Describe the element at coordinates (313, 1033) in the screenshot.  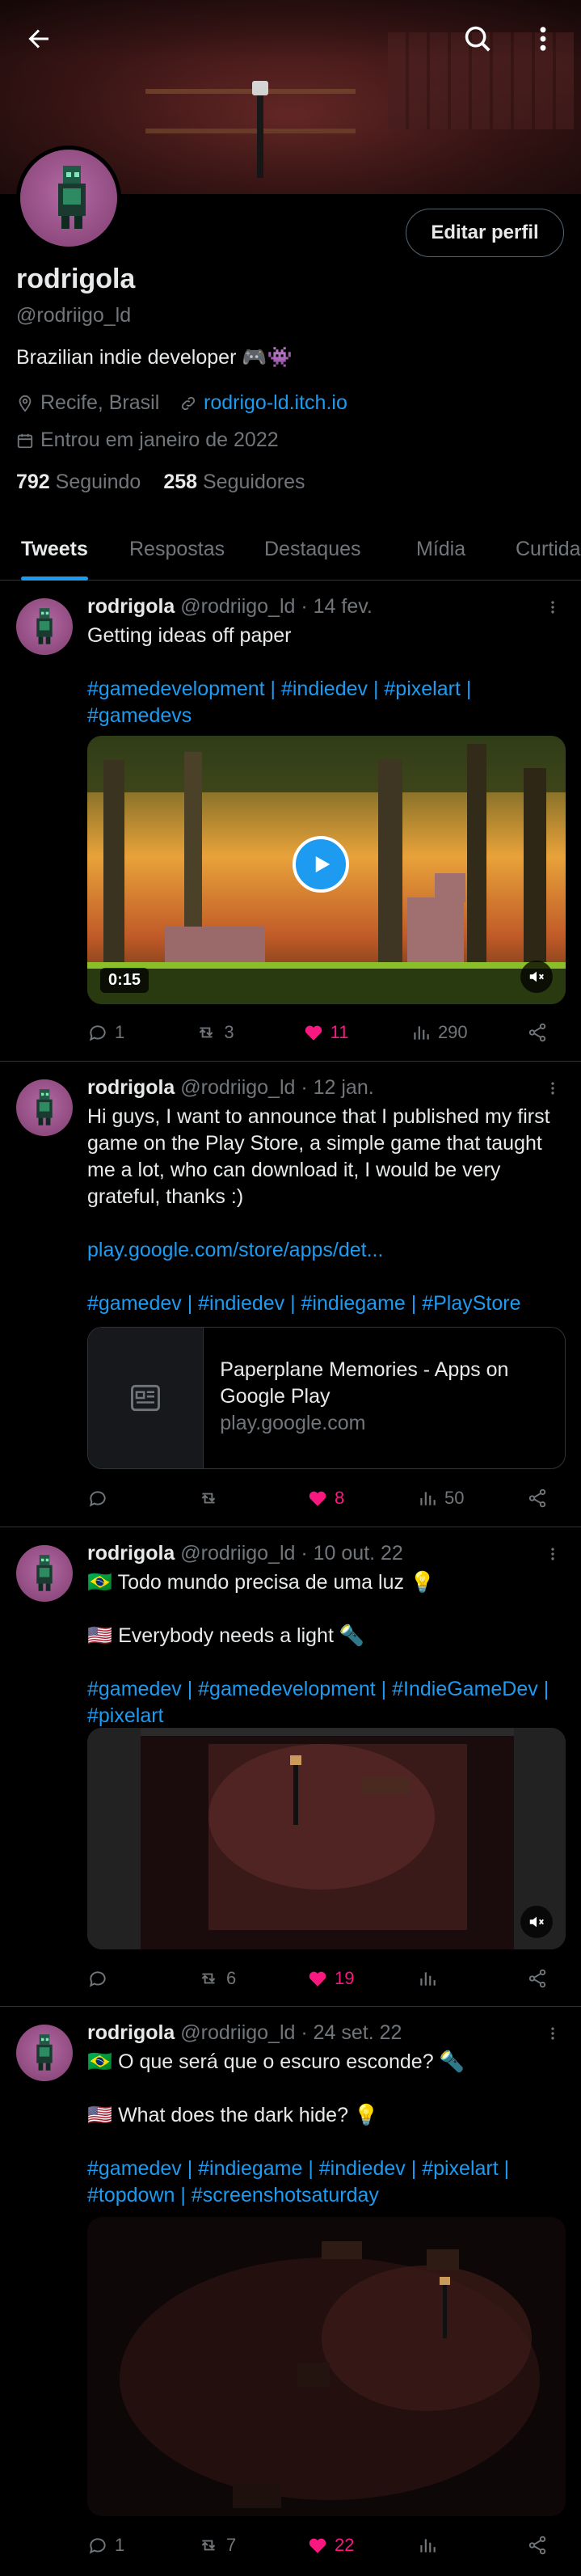
I see `heart-filled-icon` at that location.